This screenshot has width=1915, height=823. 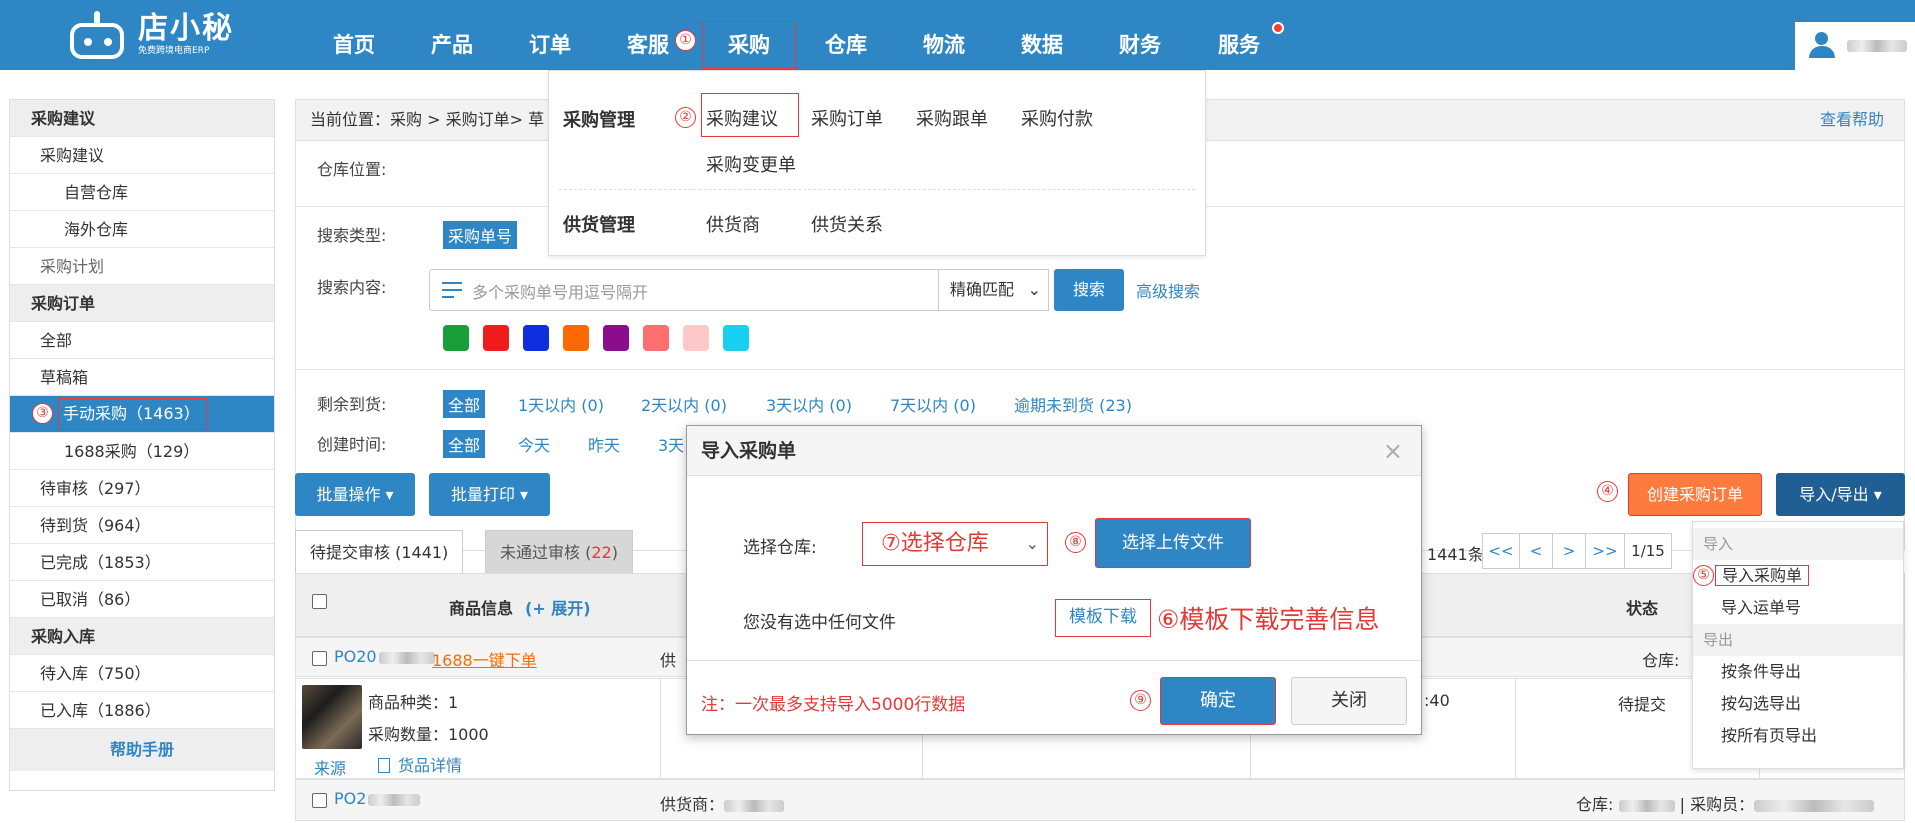 What do you see at coordinates (671, 444) in the screenshot?
I see `created-3-days: 3天` at bounding box center [671, 444].